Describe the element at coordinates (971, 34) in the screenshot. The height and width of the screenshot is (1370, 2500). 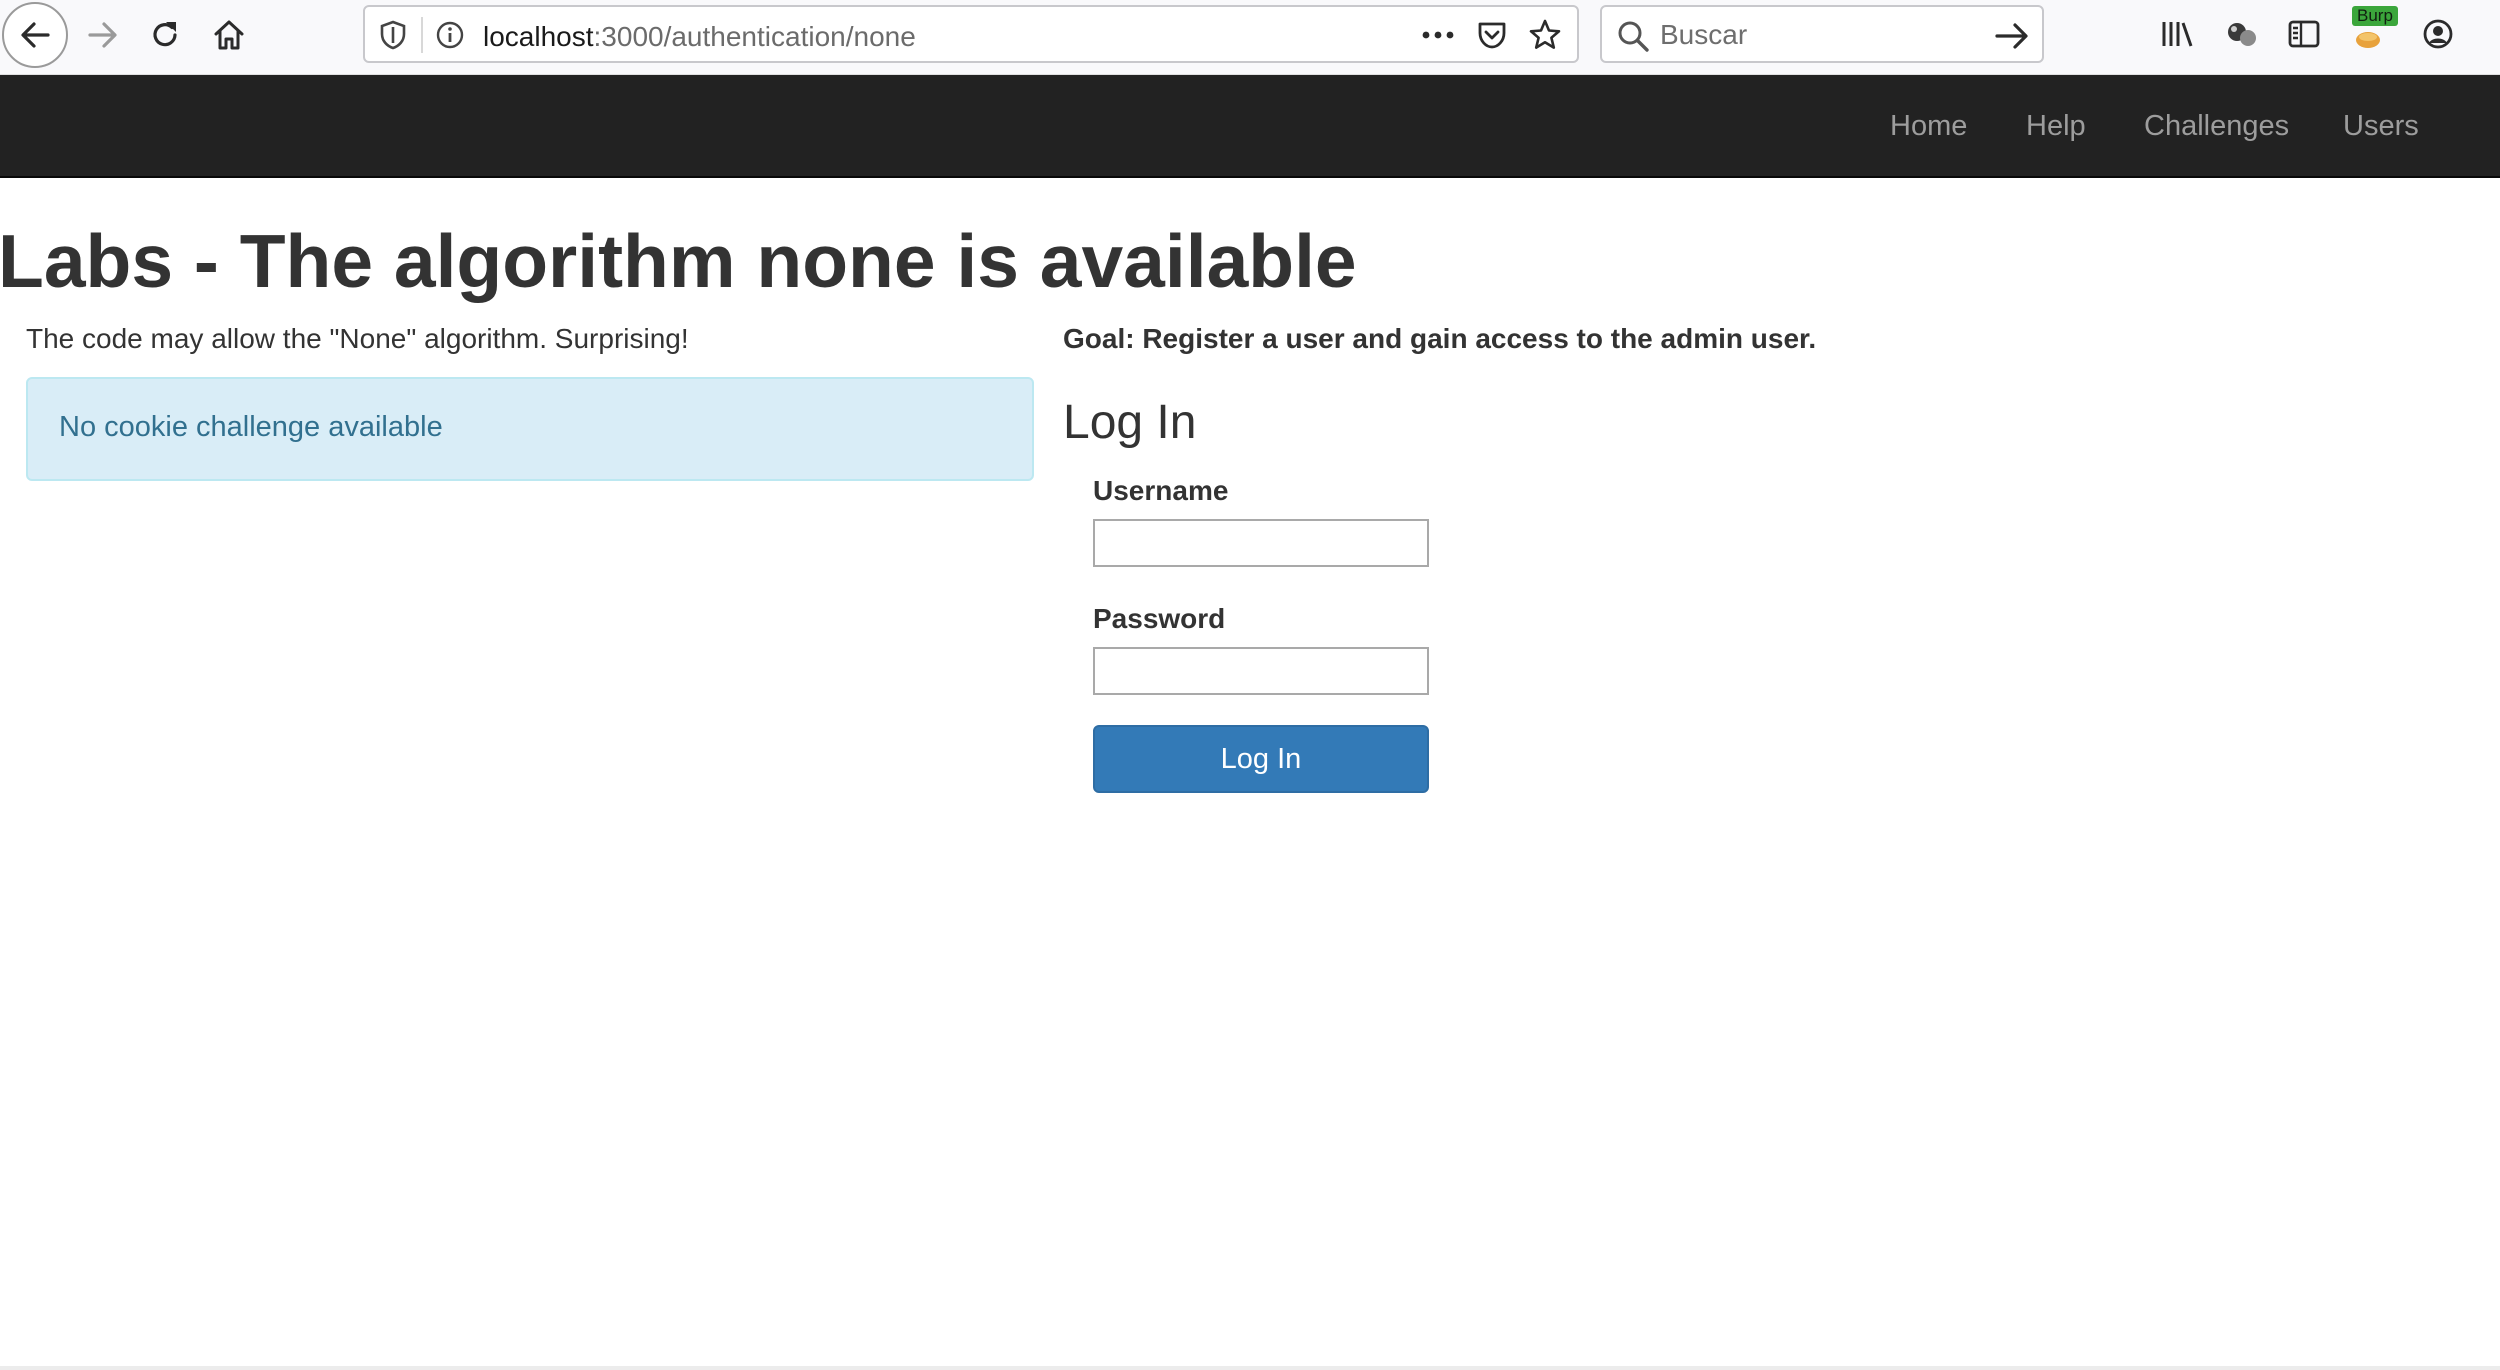
I see `address-bar: localhost:3000/authentication/none` at that location.